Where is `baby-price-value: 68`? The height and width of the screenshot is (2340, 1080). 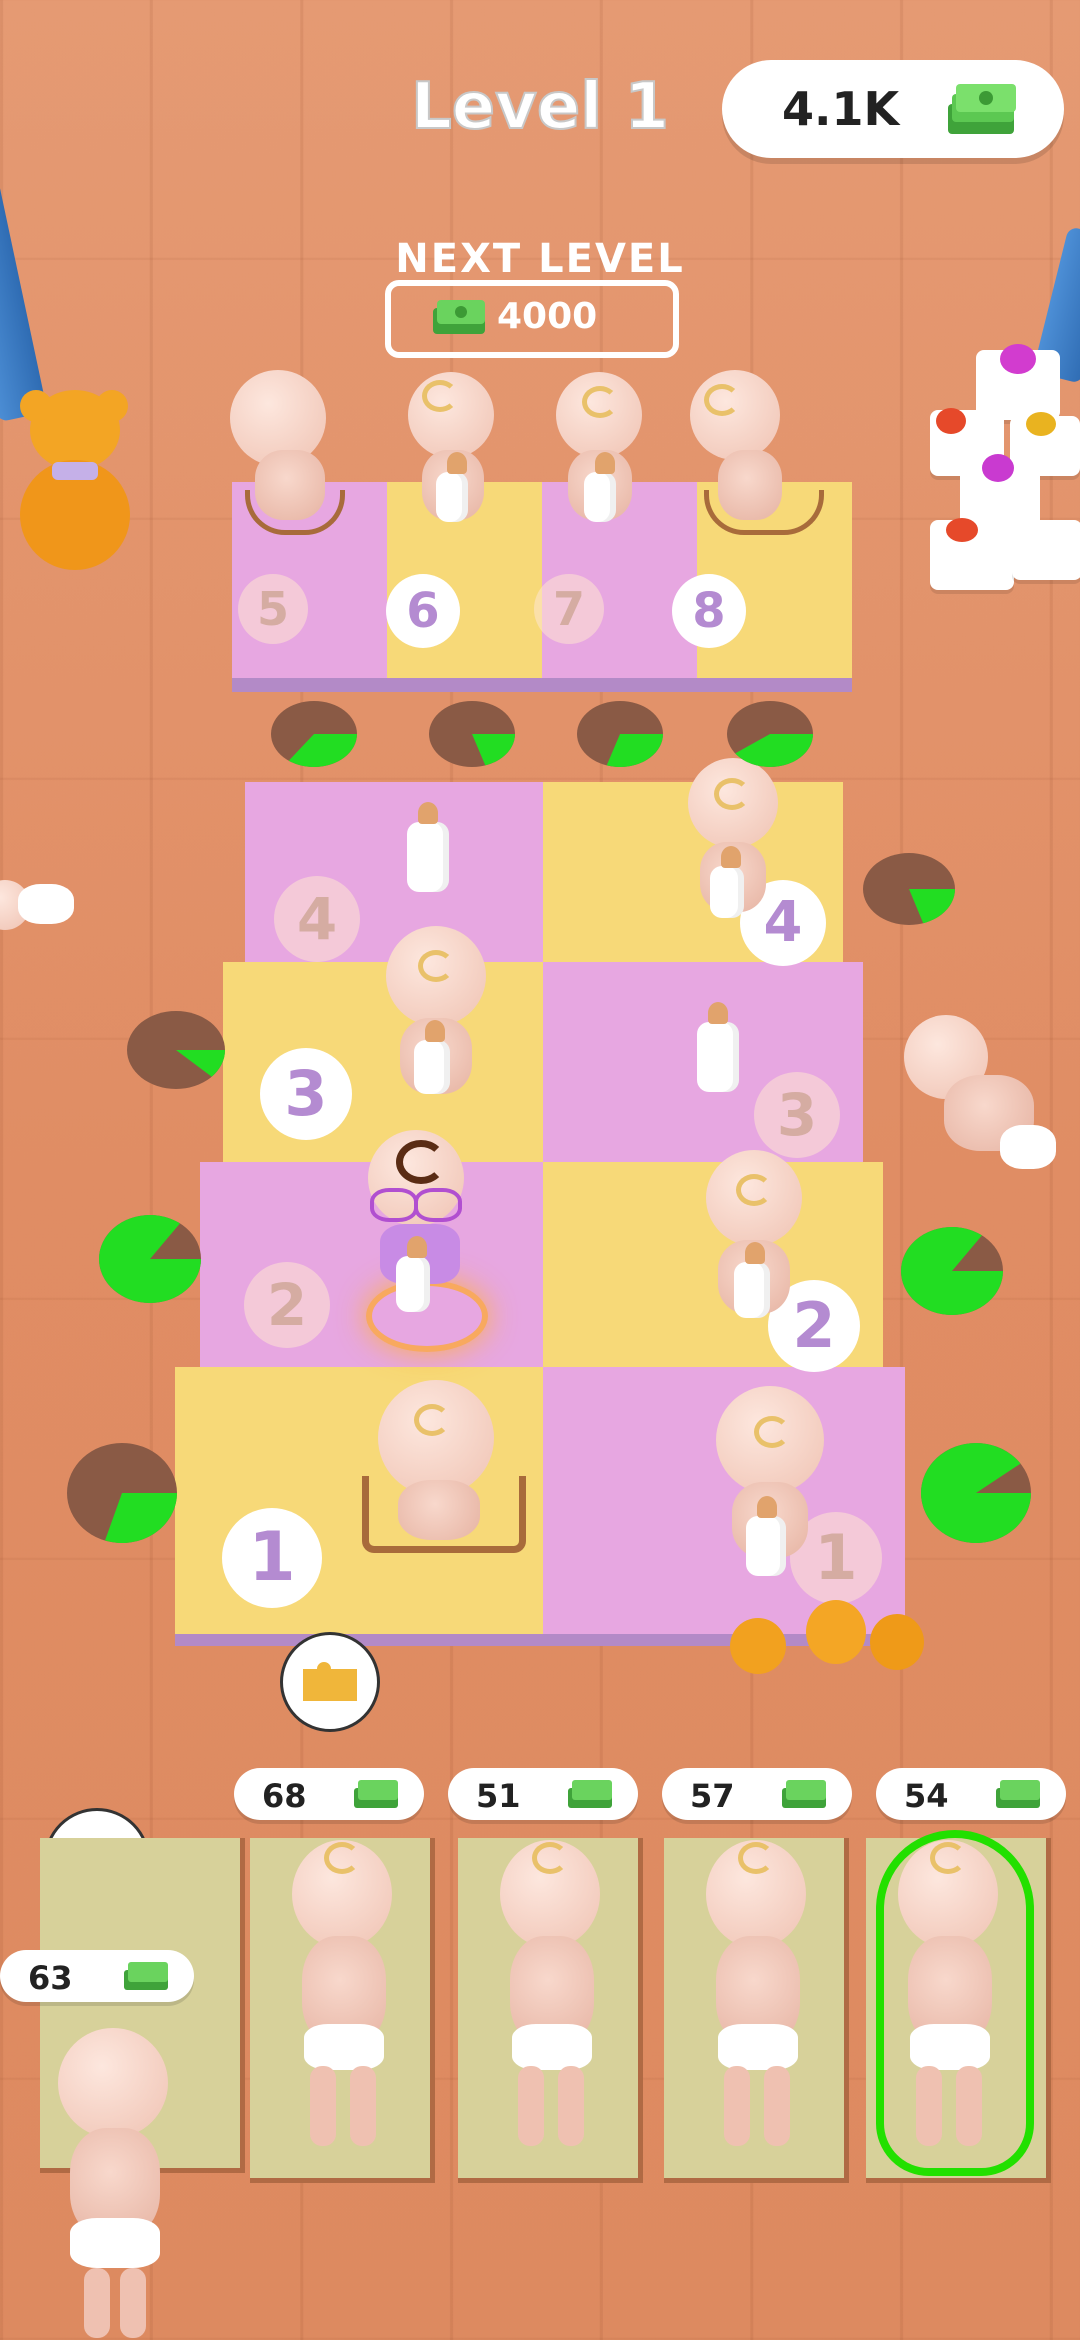 baby-price-value: 68 is located at coordinates (284, 1796).